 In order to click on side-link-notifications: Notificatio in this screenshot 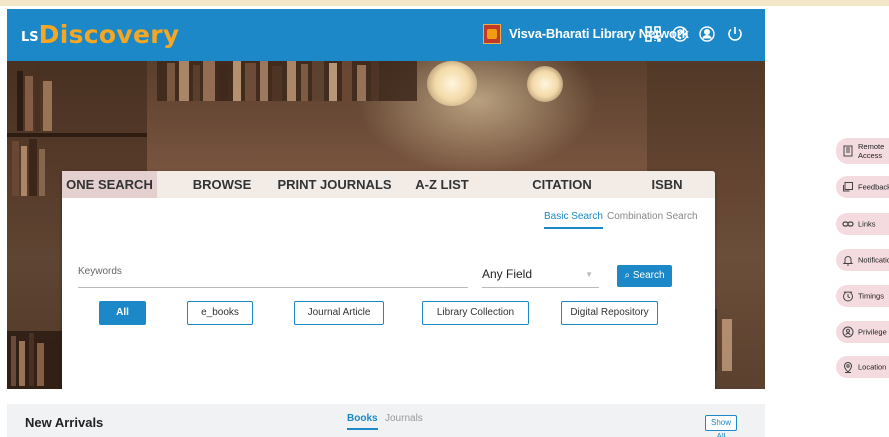, I will do `click(862, 260)`.